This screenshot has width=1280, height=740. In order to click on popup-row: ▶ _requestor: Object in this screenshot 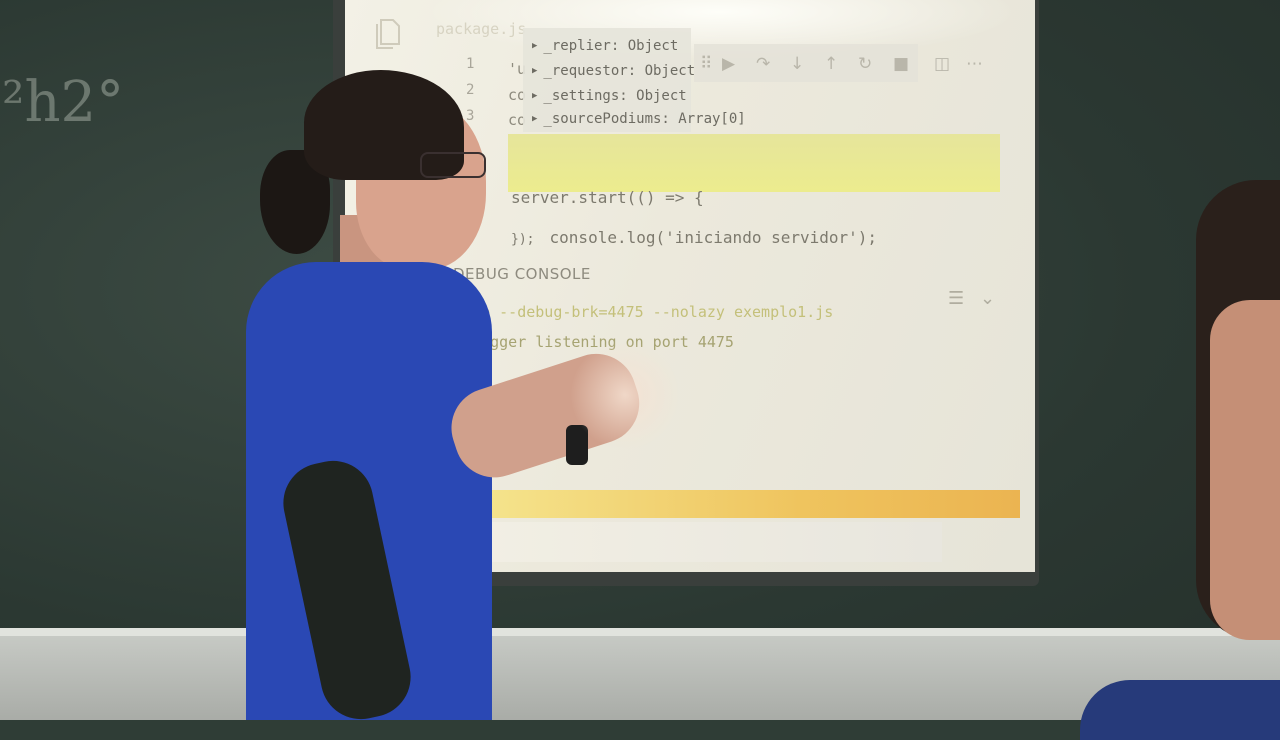, I will do `click(613, 71)`.